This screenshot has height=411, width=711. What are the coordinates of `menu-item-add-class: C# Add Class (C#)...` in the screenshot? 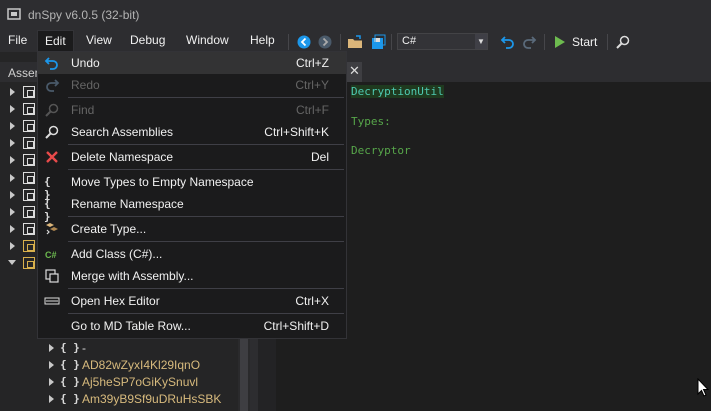 It's located at (192, 254).